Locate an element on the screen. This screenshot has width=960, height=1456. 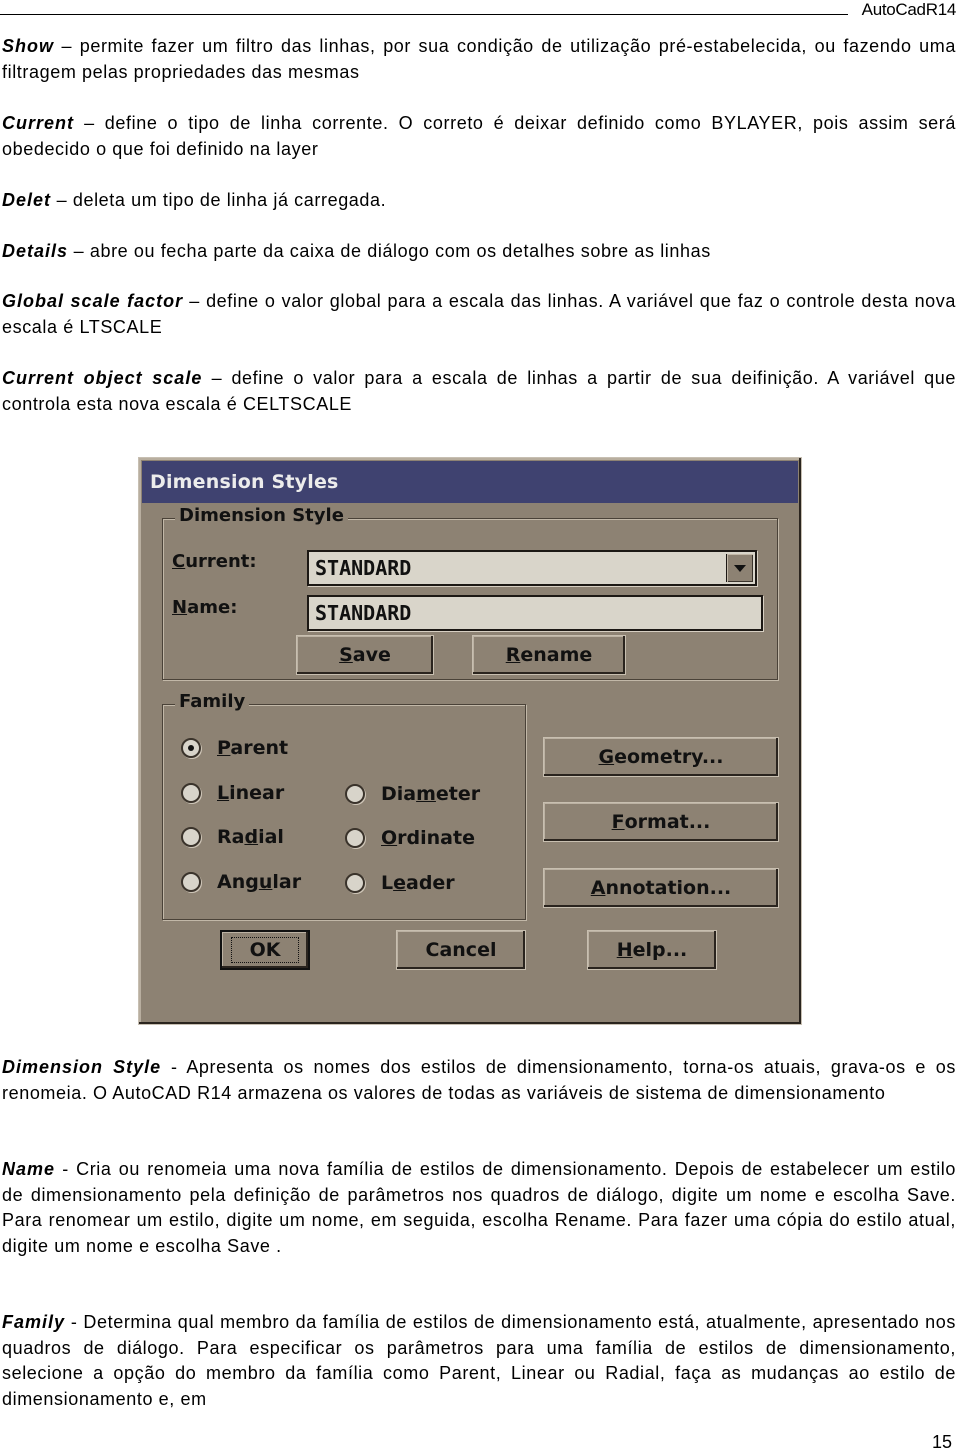
radio-linear: Linear is located at coordinates (232, 793).